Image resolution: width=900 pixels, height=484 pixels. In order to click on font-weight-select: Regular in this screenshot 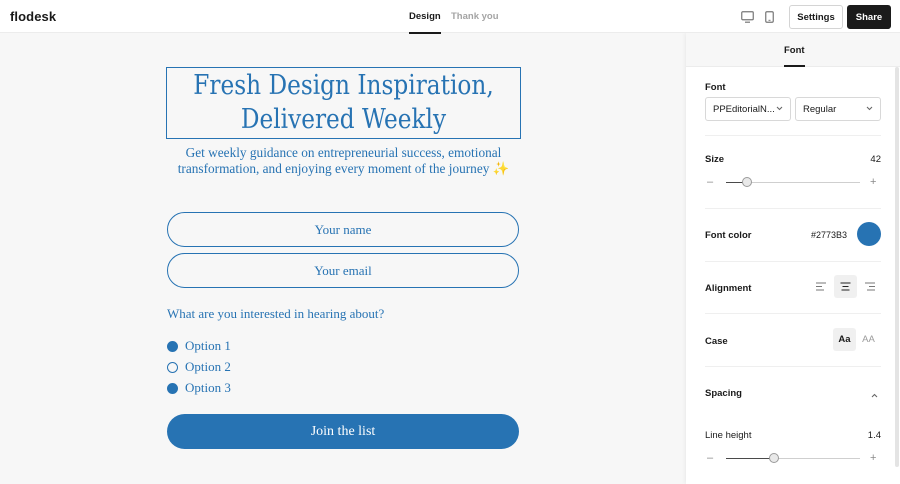, I will do `click(838, 109)`.